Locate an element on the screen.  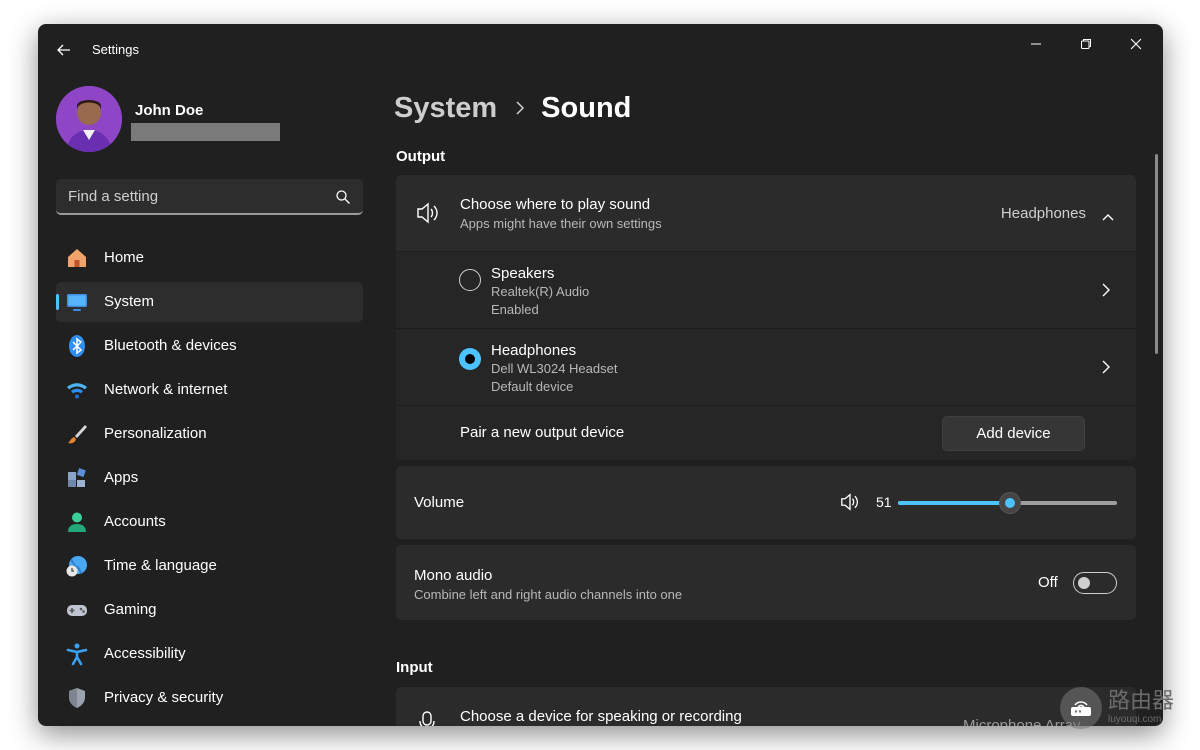
sidebar-item-label: System is located at coordinates (129, 301).